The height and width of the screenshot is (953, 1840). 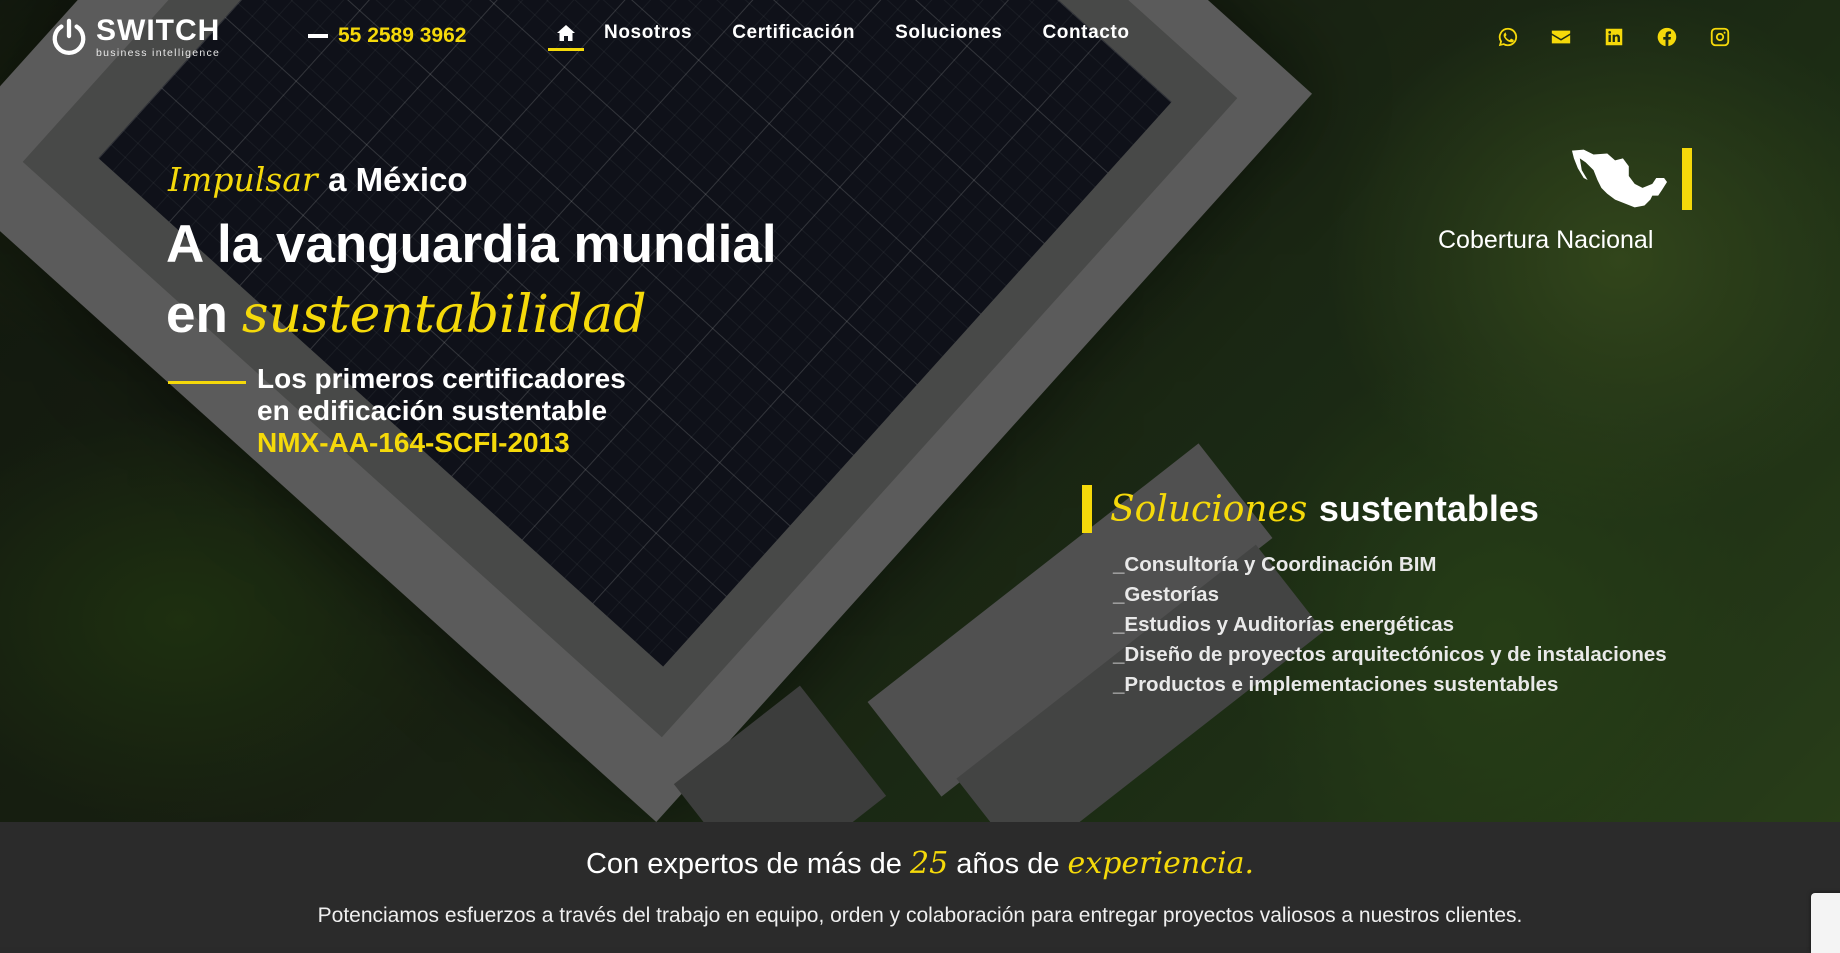 I want to click on title-script: sustentabilidad, so click(x=444, y=315).